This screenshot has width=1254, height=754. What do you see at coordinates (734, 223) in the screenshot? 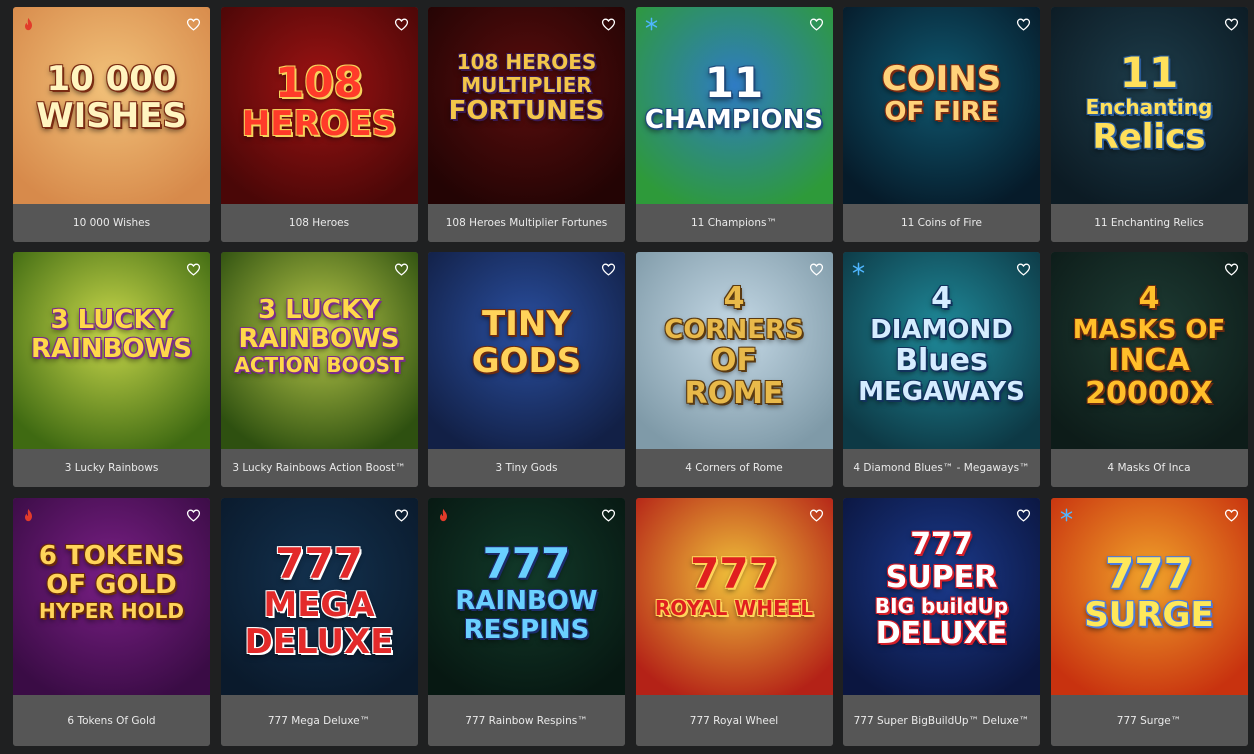
I see `game-title-label: 11 Champions™` at bounding box center [734, 223].